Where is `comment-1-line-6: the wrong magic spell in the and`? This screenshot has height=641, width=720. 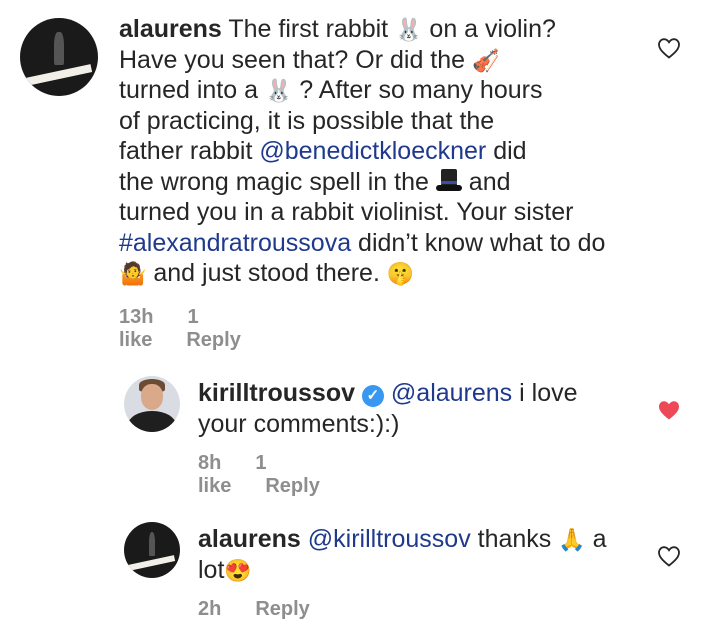 comment-1-line-6: the wrong magic spell in the and is located at coordinates (379, 182).